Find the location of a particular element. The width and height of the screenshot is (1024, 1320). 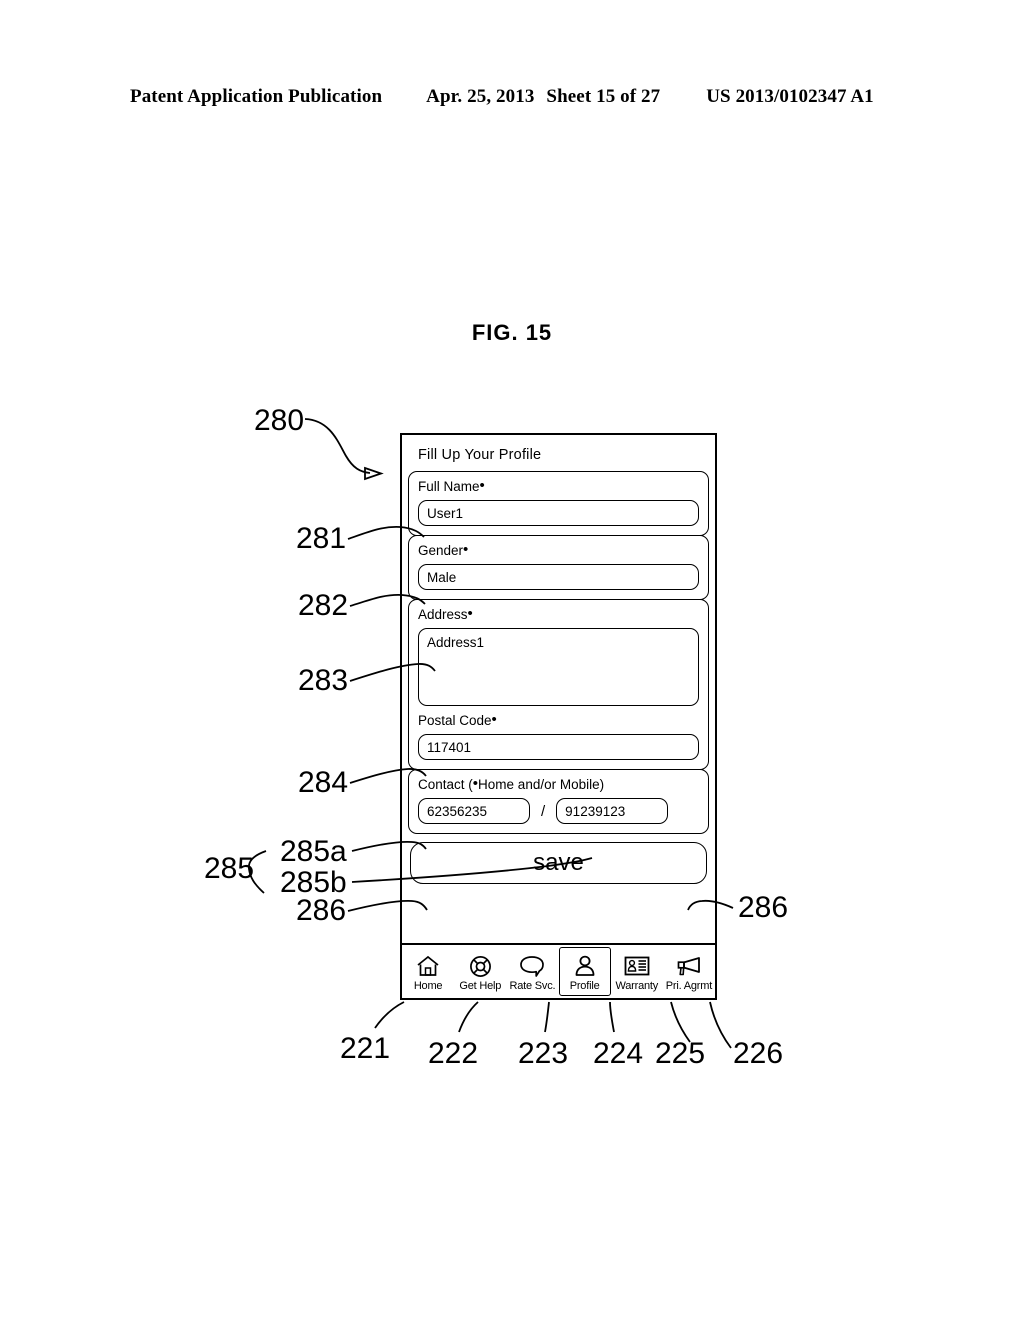

ref-285b: 285b is located at coordinates (313, 882).